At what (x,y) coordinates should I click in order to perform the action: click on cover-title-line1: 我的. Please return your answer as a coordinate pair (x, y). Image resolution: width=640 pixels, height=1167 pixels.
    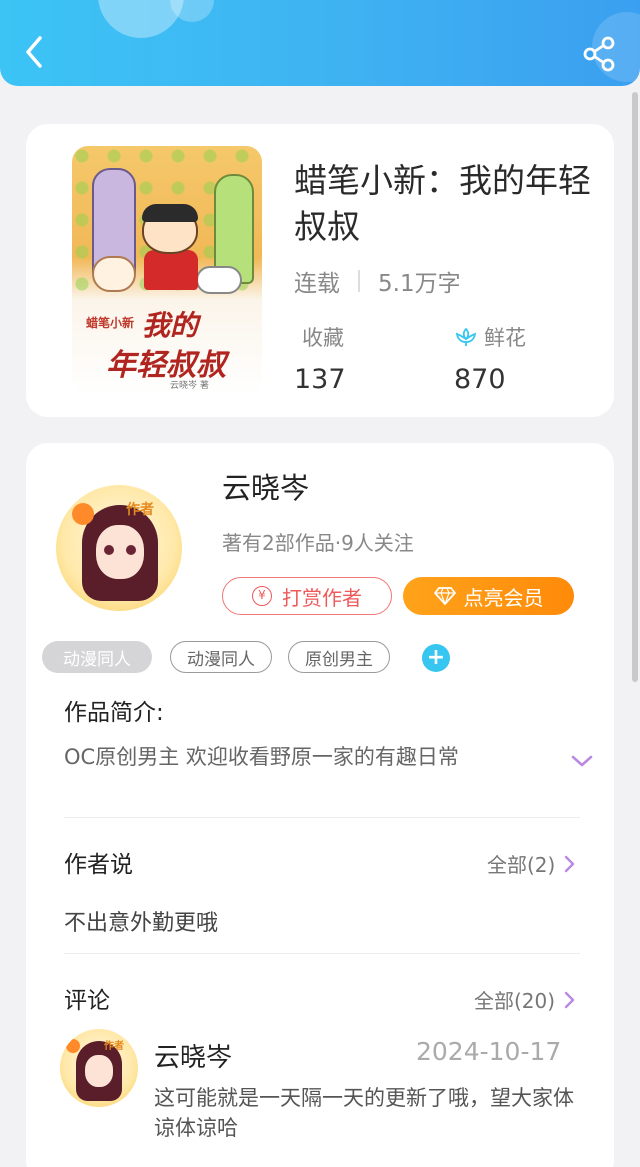
    Looking at the image, I should click on (170, 325).